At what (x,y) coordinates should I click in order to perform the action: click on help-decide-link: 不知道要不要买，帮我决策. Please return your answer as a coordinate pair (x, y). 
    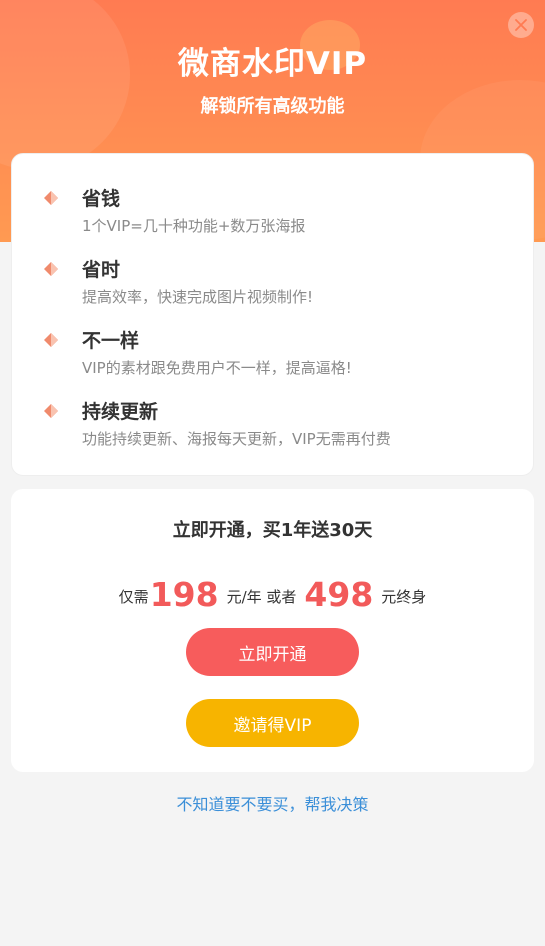
    Looking at the image, I should click on (272, 803).